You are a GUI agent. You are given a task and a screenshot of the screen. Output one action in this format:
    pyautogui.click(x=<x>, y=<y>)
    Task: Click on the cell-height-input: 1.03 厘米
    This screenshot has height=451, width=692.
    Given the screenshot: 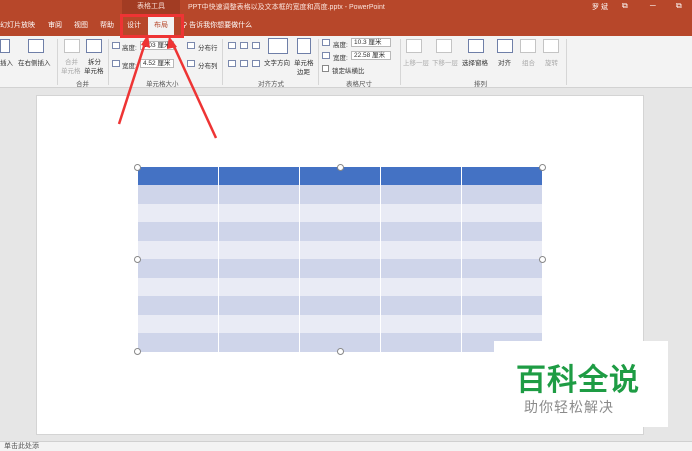 What is the action you would take?
    pyautogui.click(x=157, y=45)
    